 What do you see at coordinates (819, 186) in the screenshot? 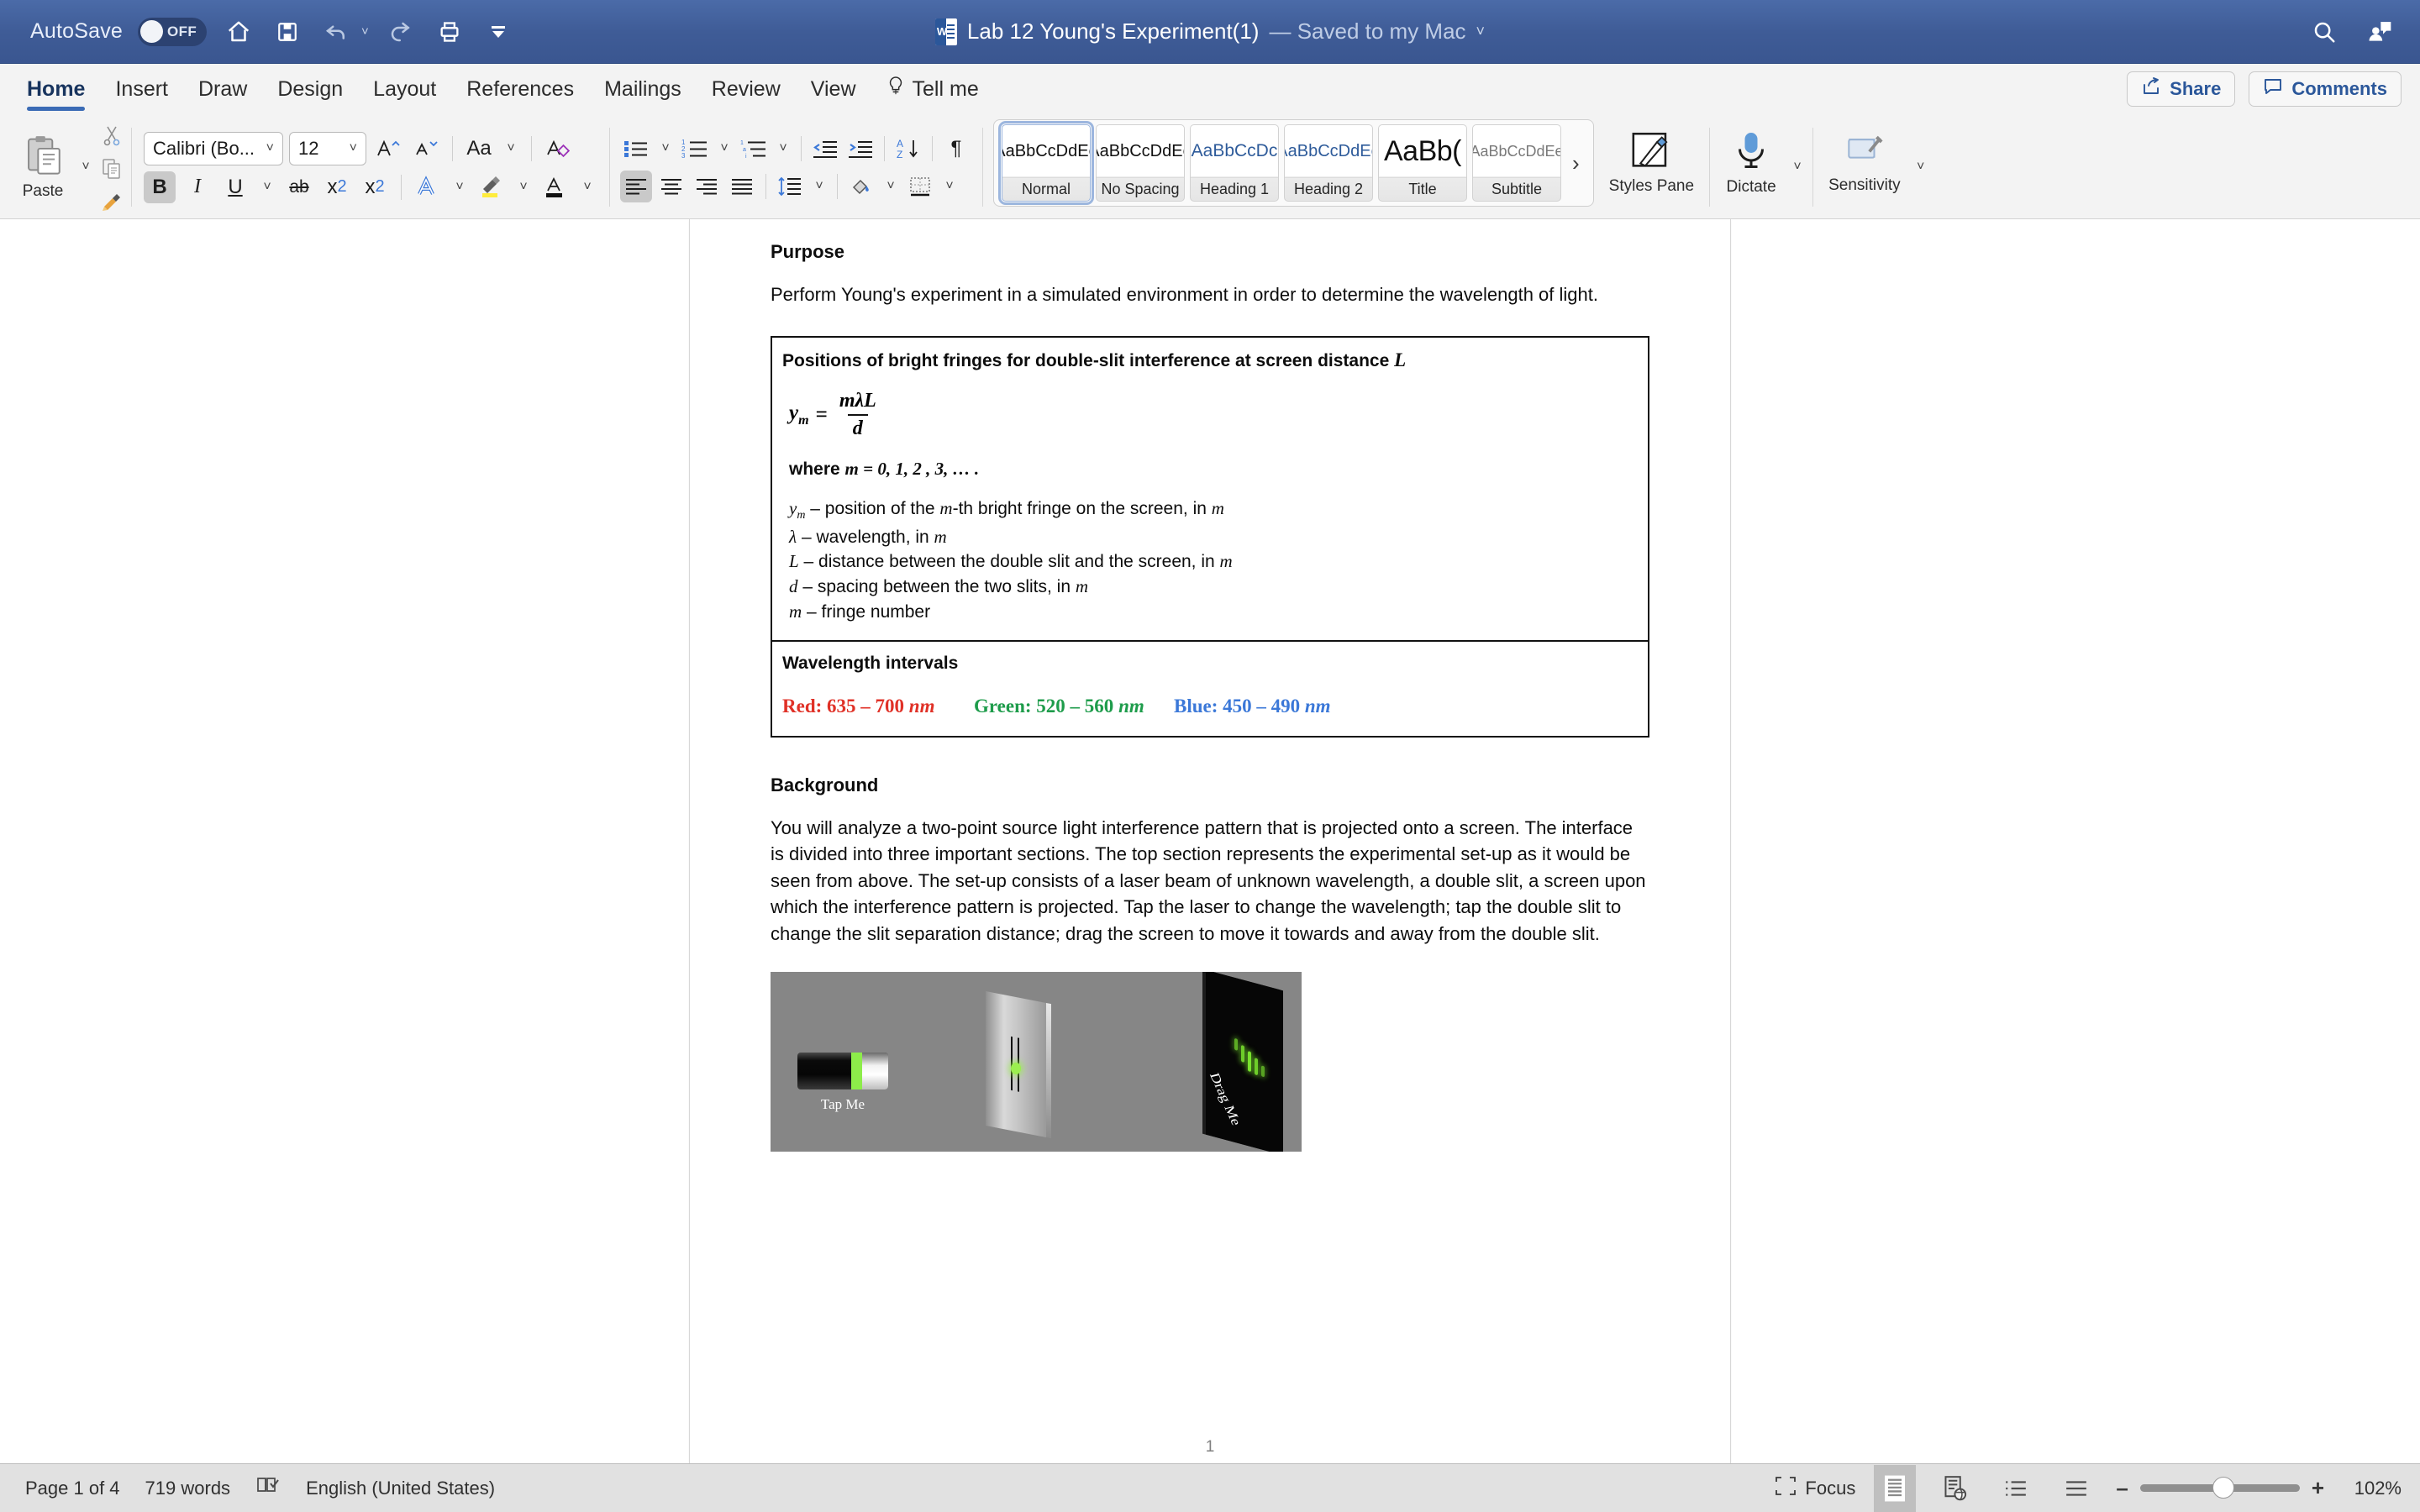
I see `line-spacing-caret: ˅` at bounding box center [819, 186].